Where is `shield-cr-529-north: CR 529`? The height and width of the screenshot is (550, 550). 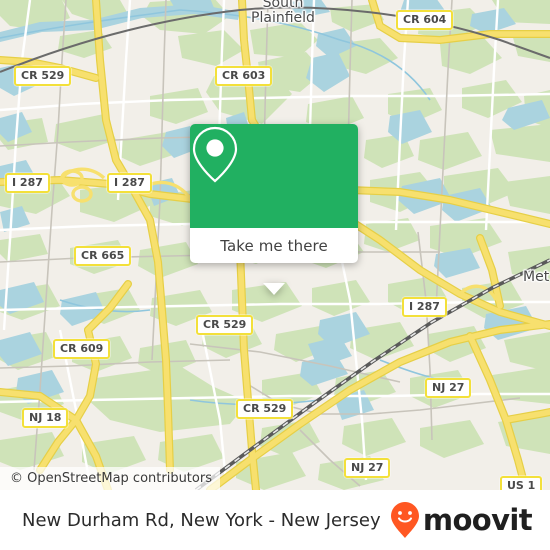 shield-cr-529-north: CR 529 is located at coordinates (43, 76).